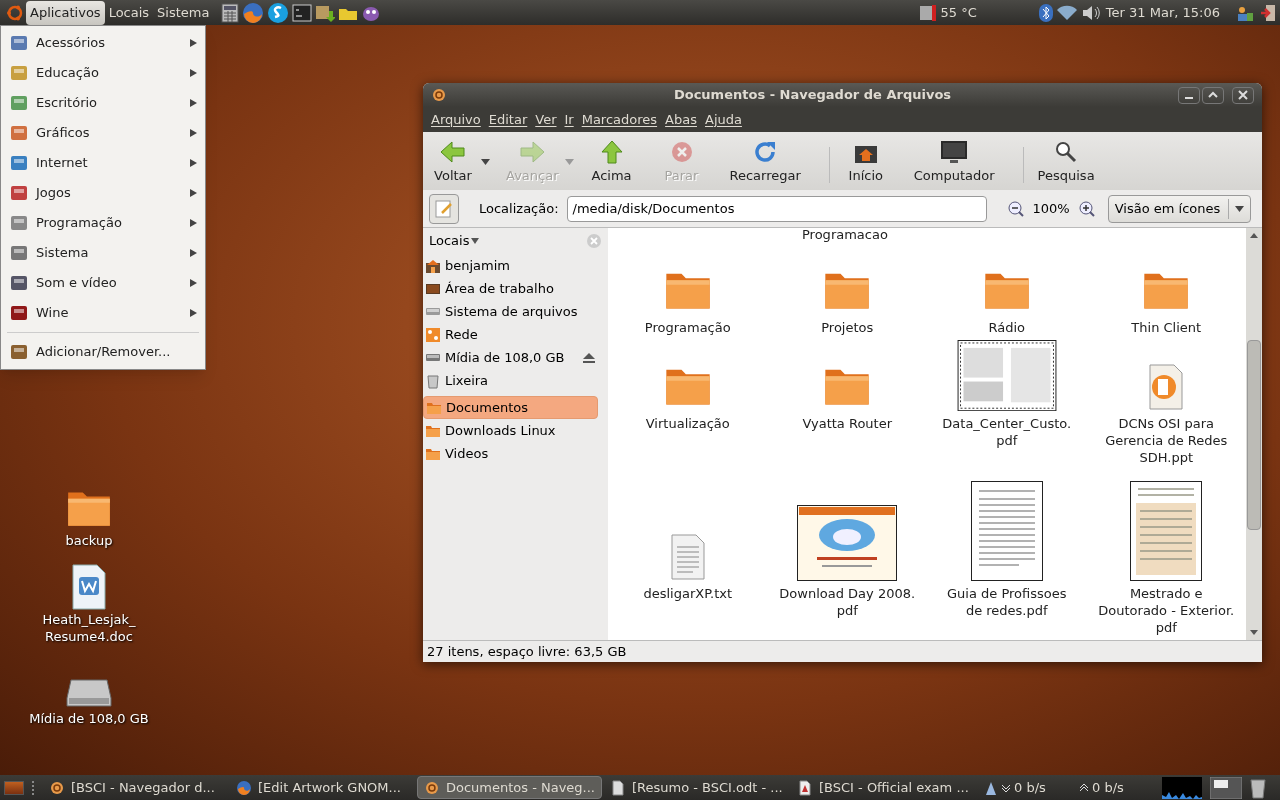 The height and width of the screenshot is (800, 1280). I want to click on menu-item: Internet, so click(103, 163).